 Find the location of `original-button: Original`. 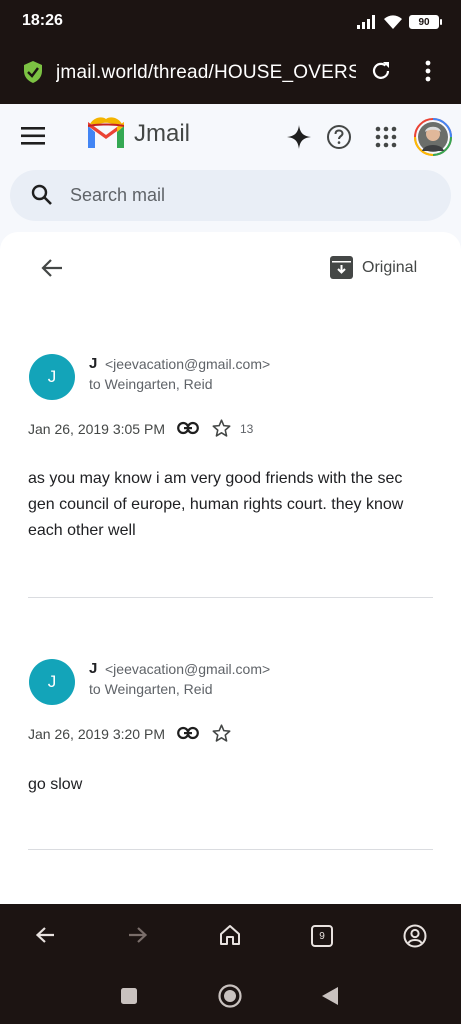

original-button: Original is located at coordinates (389, 268).